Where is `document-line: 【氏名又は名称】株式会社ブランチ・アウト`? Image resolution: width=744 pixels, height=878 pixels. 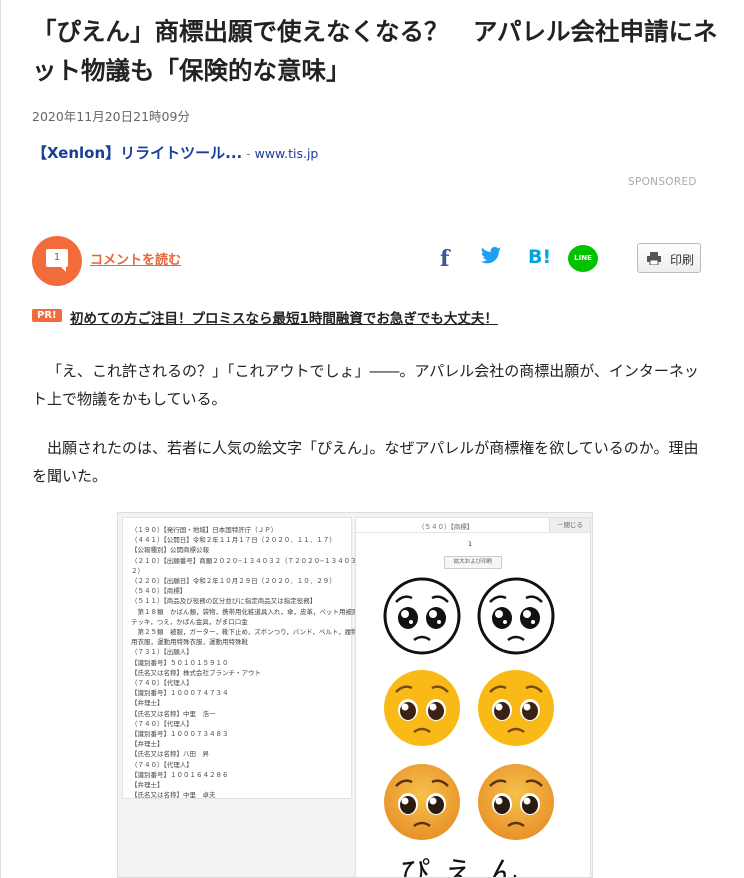 document-line: 【氏名又は名称】株式会社ブランチ・アウト is located at coordinates (196, 672).